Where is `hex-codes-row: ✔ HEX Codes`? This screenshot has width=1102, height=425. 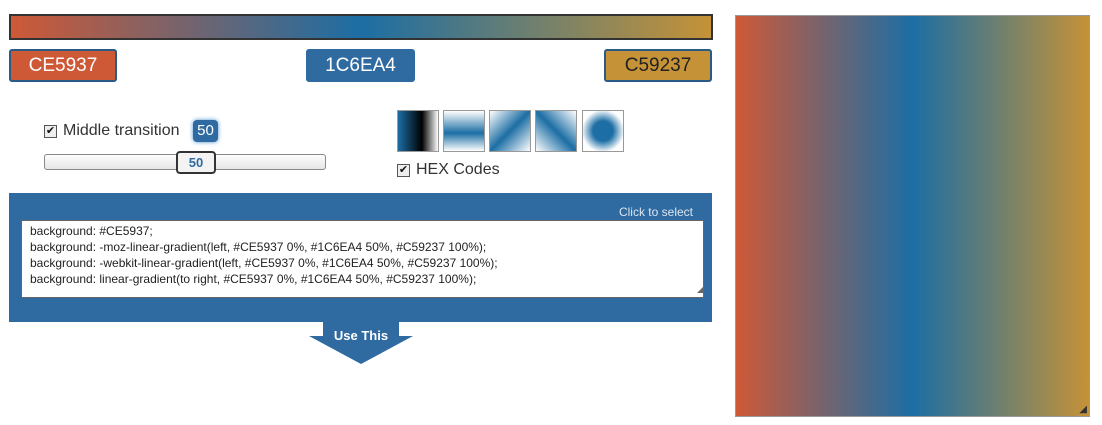
hex-codes-row: ✔ HEX Codes is located at coordinates (448, 170).